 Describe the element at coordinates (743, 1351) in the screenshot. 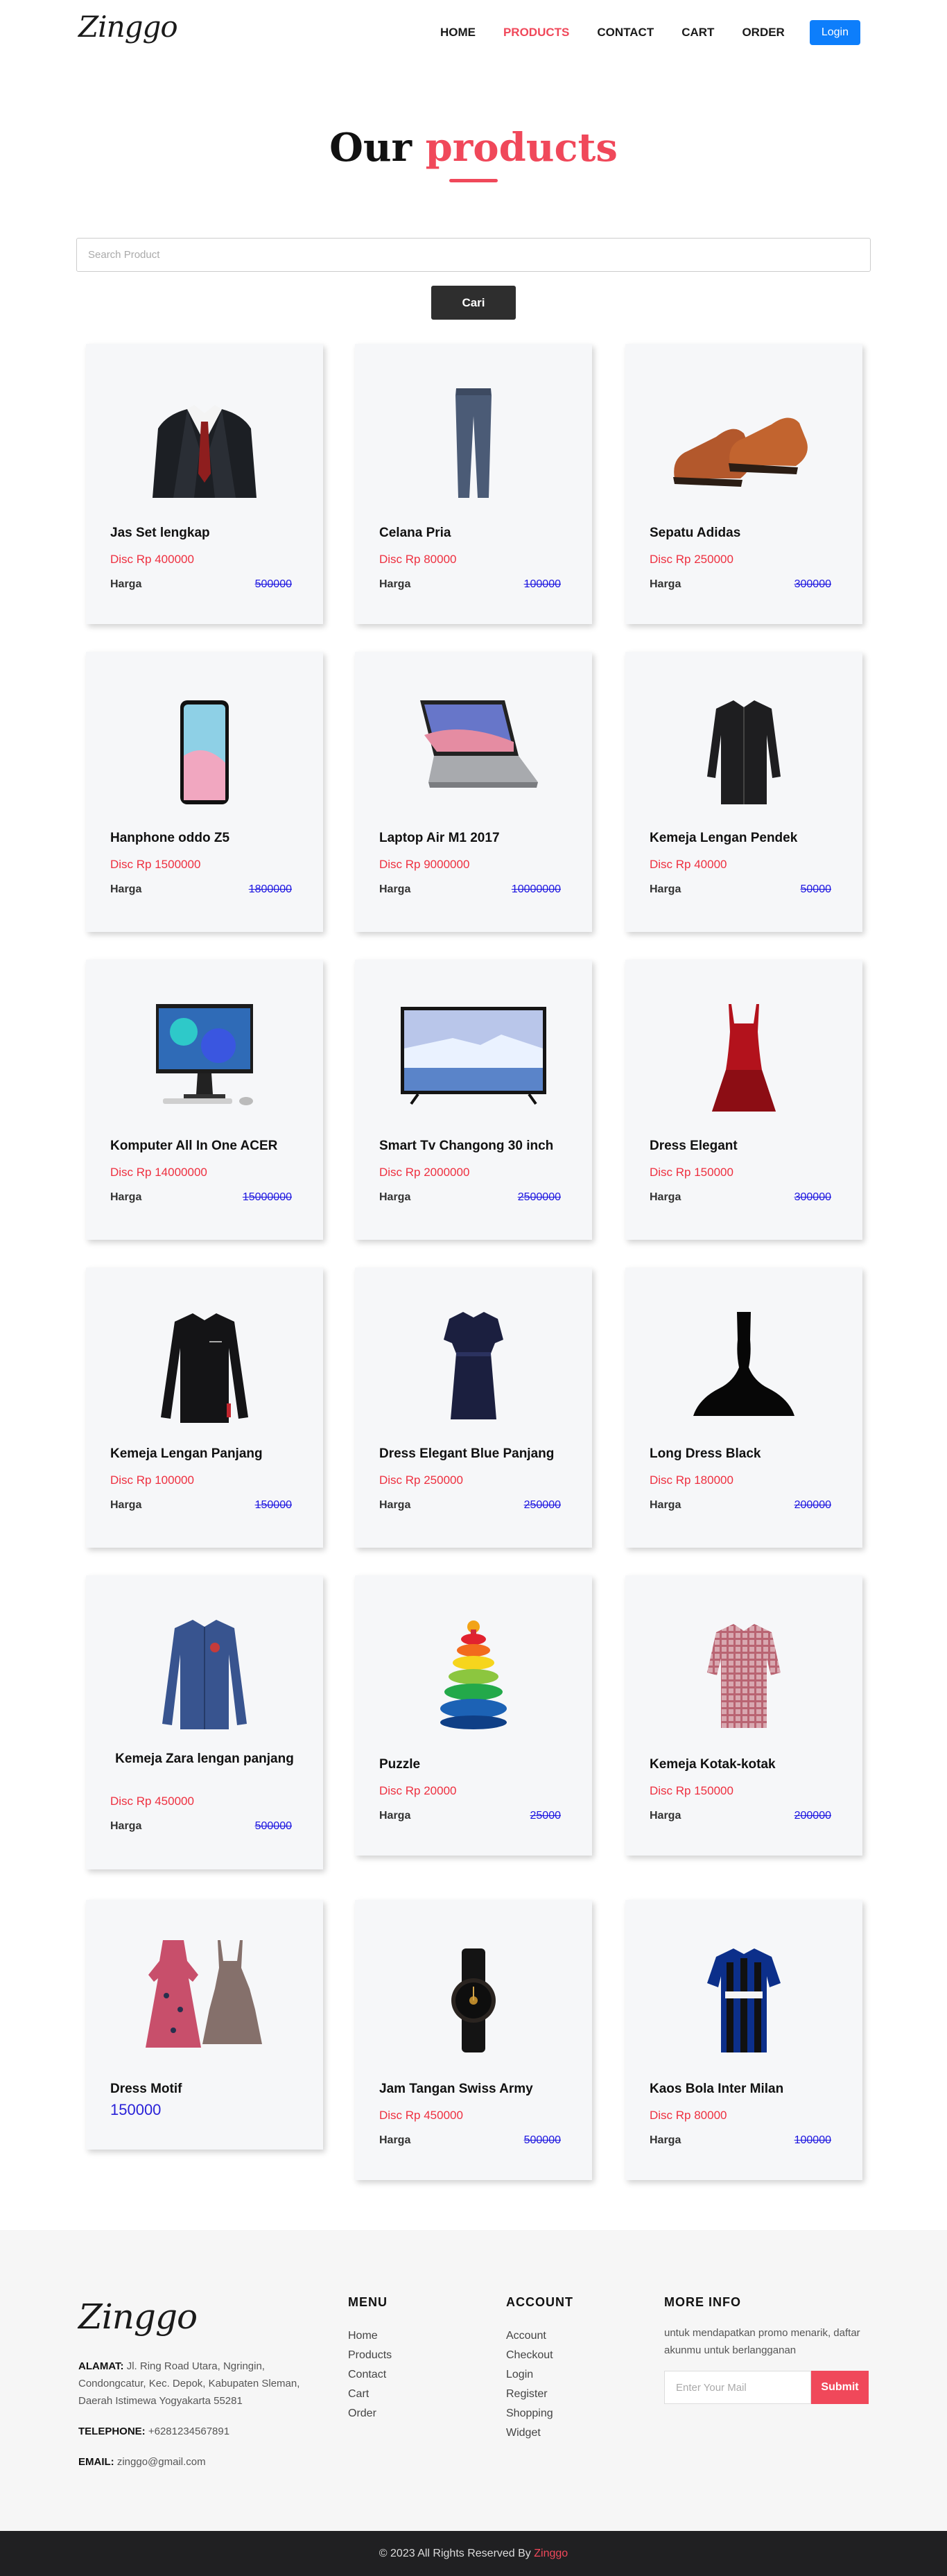

I see `black-gown-icon` at that location.